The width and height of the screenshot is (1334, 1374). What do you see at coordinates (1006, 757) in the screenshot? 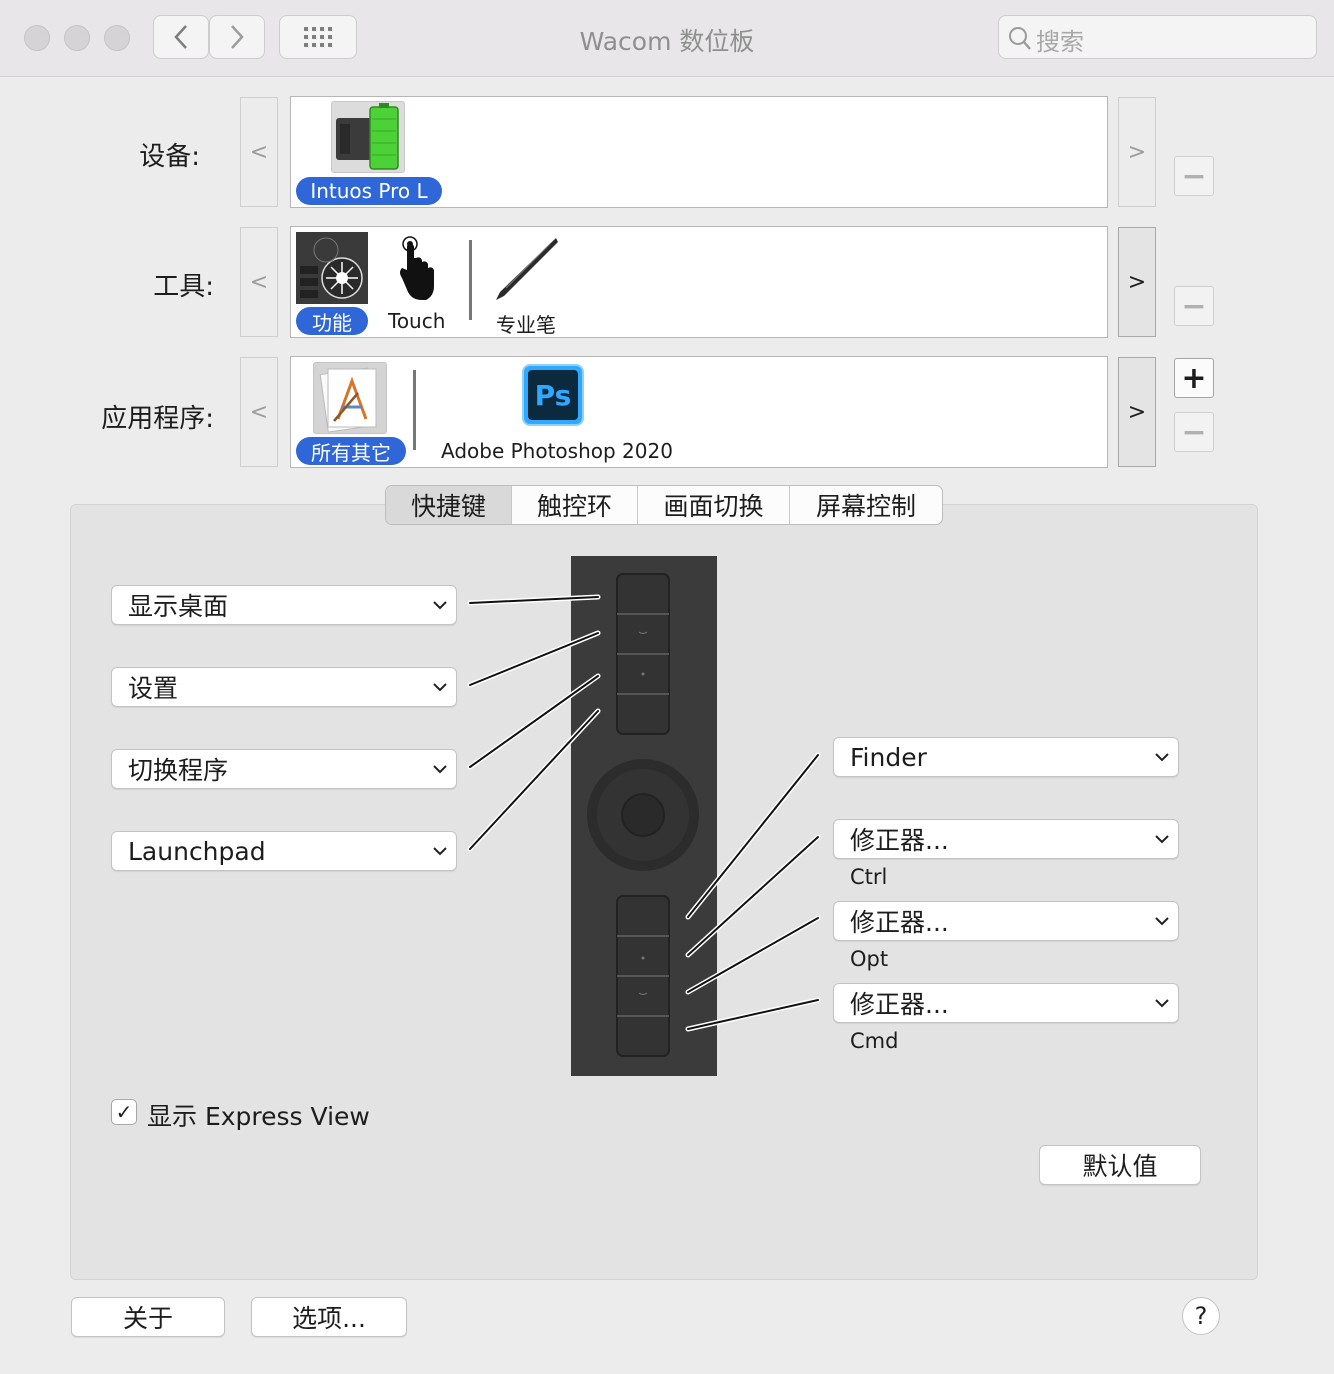
I see `express-key-5-dropdown: Finder` at bounding box center [1006, 757].